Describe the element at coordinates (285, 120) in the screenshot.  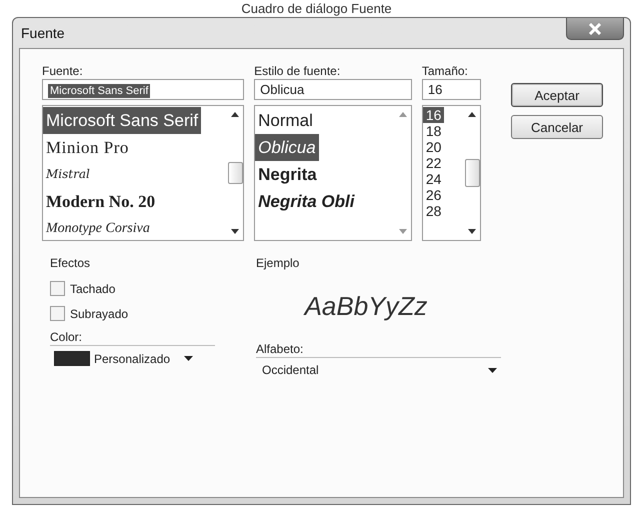
I see `style-list-item: Normal` at that location.